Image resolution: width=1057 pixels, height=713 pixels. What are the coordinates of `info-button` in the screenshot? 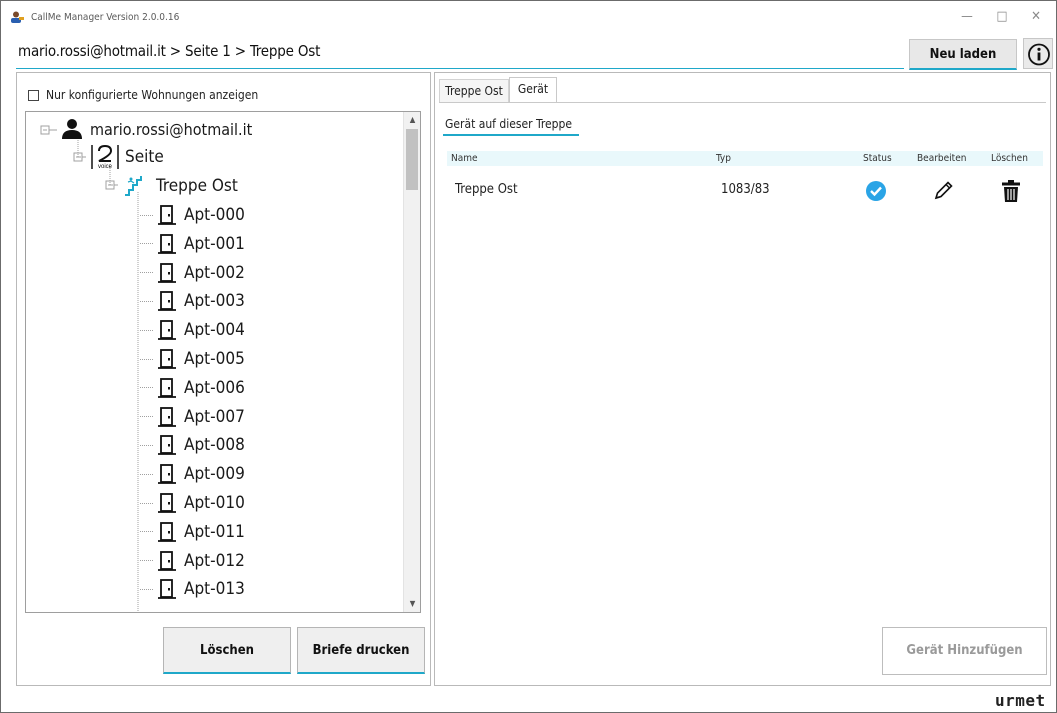 It's located at (1038, 53).